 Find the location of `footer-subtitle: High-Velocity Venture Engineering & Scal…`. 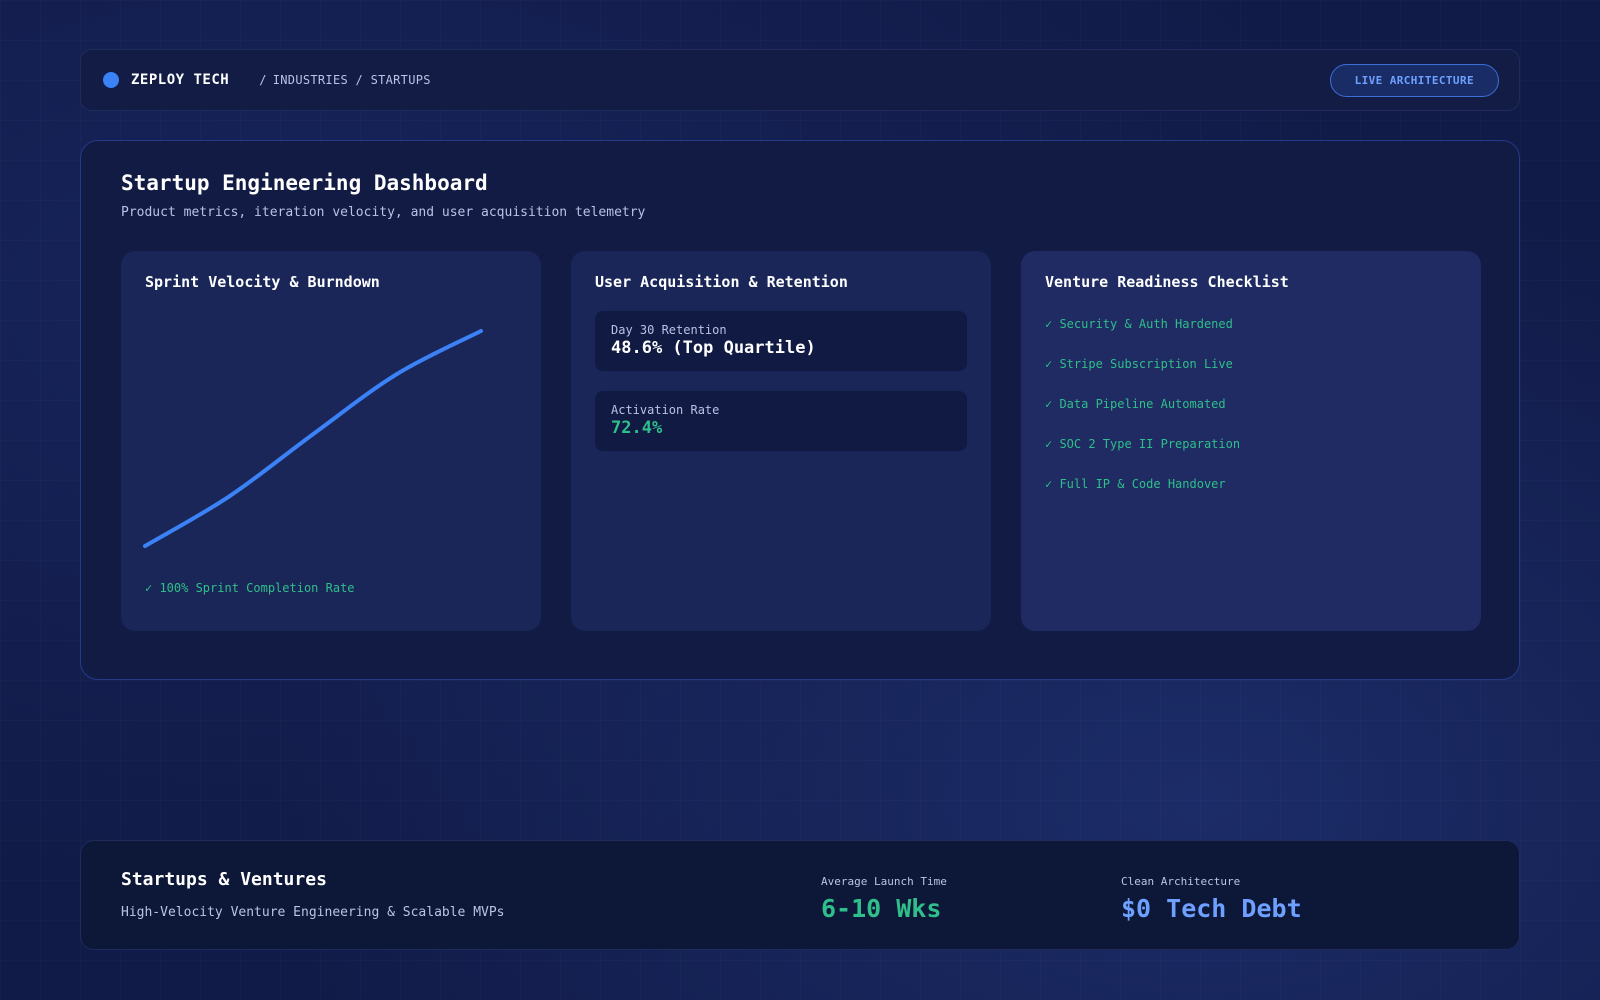

footer-subtitle: High-Velocity Venture Engineering & Scal… is located at coordinates (313, 912).